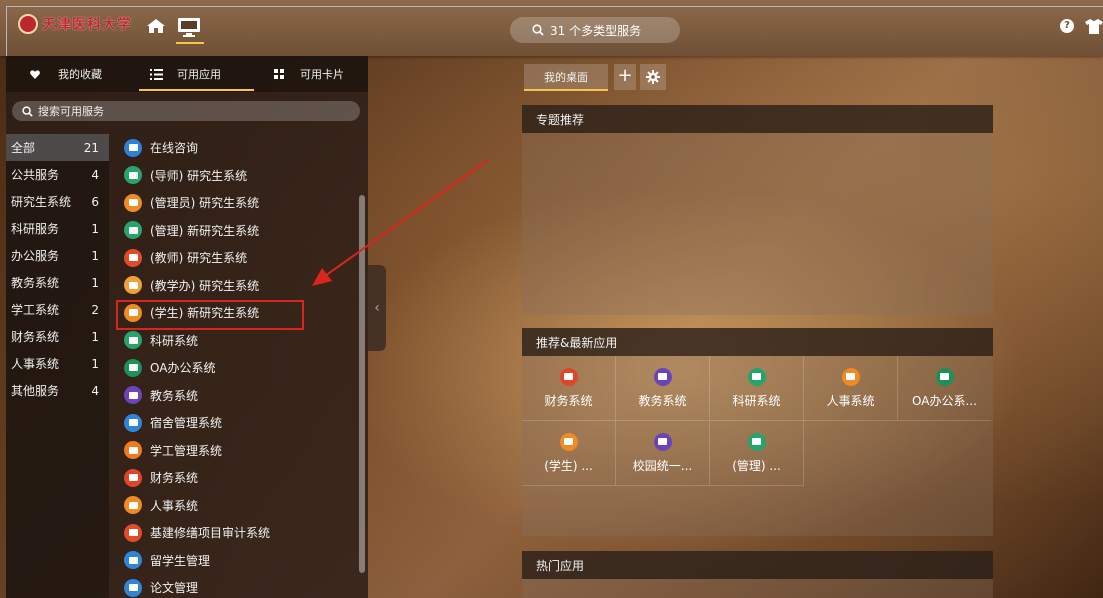 The height and width of the screenshot is (598, 1103). What do you see at coordinates (322, 74) in the screenshot?
I see `tab-available-cards-label: 可用卡片` at bounding box center [322, 74].